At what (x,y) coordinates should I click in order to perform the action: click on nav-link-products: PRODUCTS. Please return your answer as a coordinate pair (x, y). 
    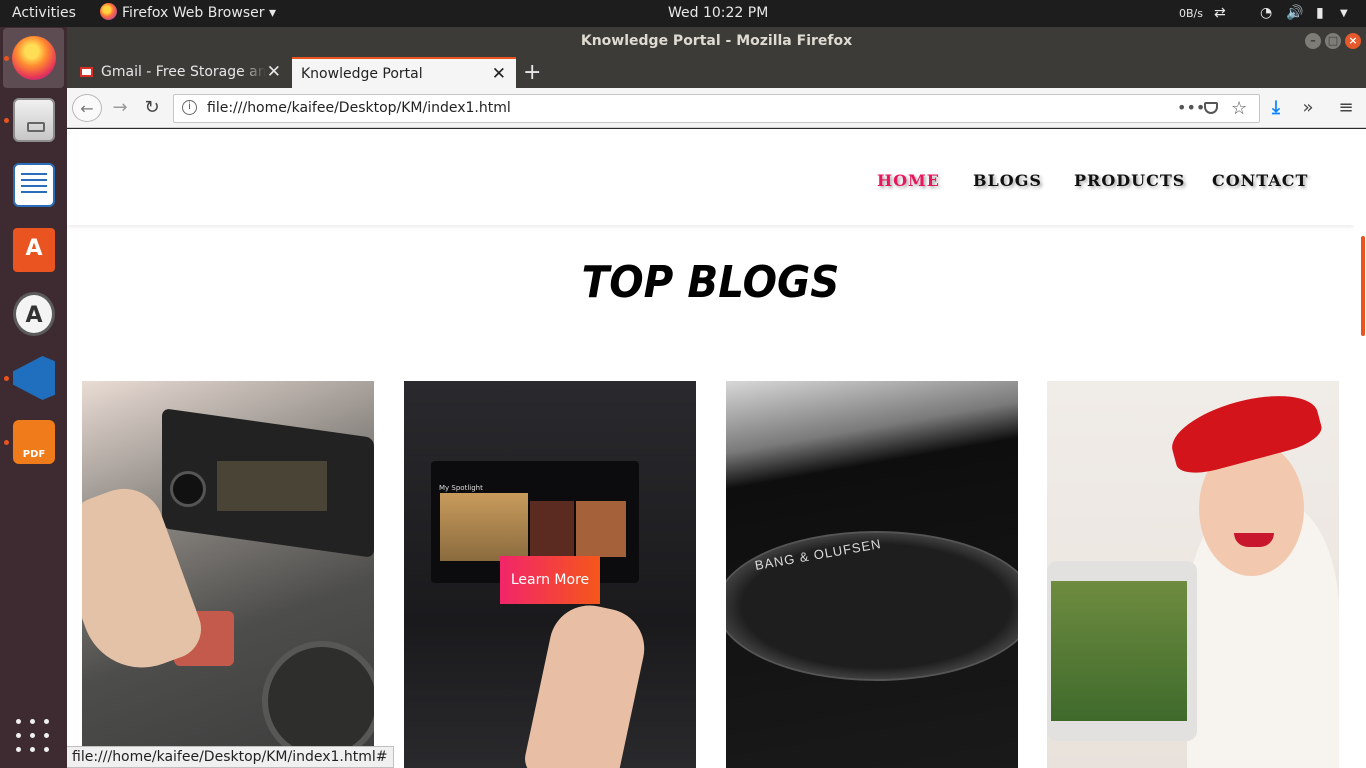
    Looking at the image, I should click on (1129, 180).